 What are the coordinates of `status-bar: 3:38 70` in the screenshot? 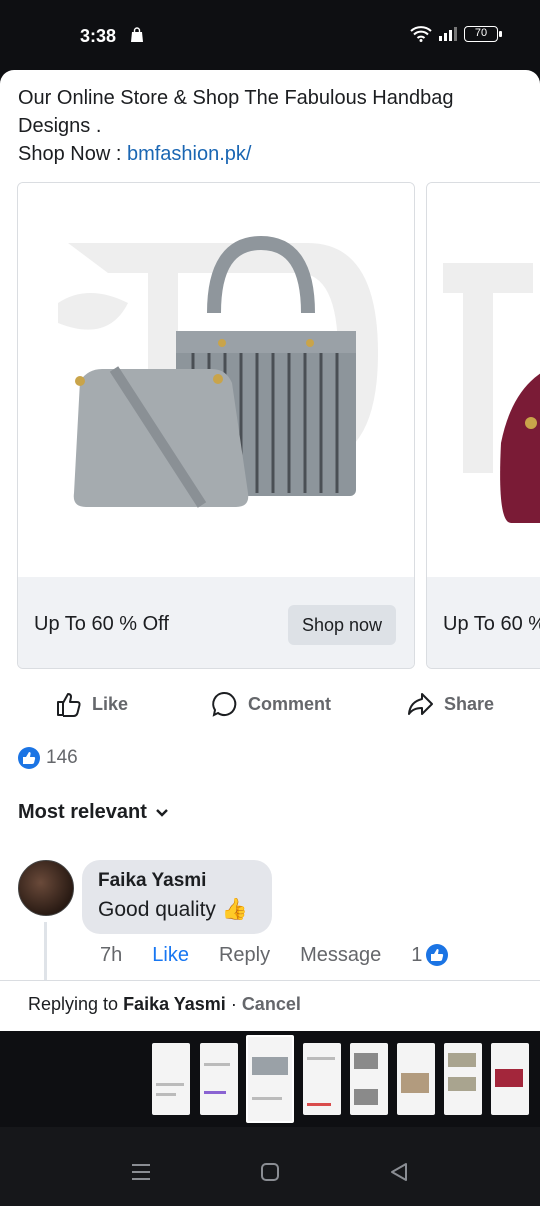 It's located at (270, 35).